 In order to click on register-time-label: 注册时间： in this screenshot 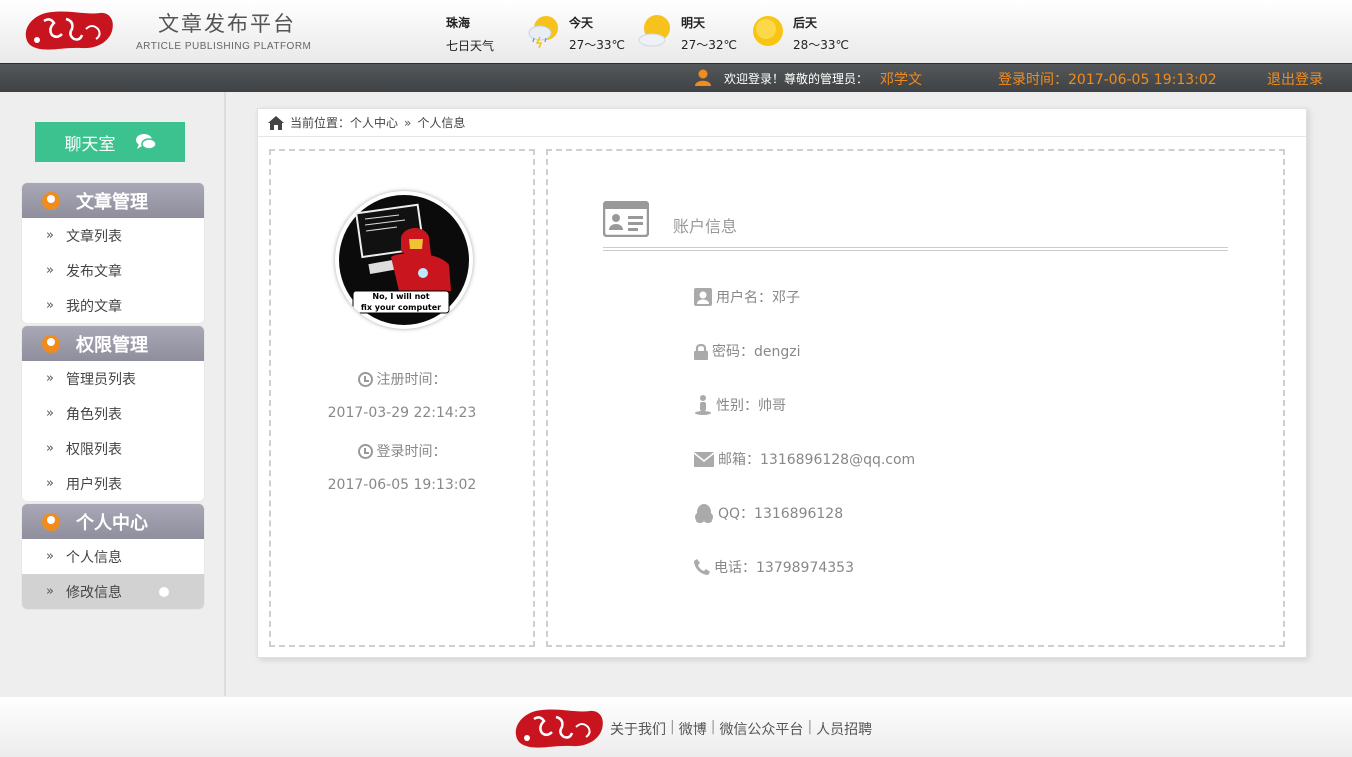, I will do `click(402, 379)`.